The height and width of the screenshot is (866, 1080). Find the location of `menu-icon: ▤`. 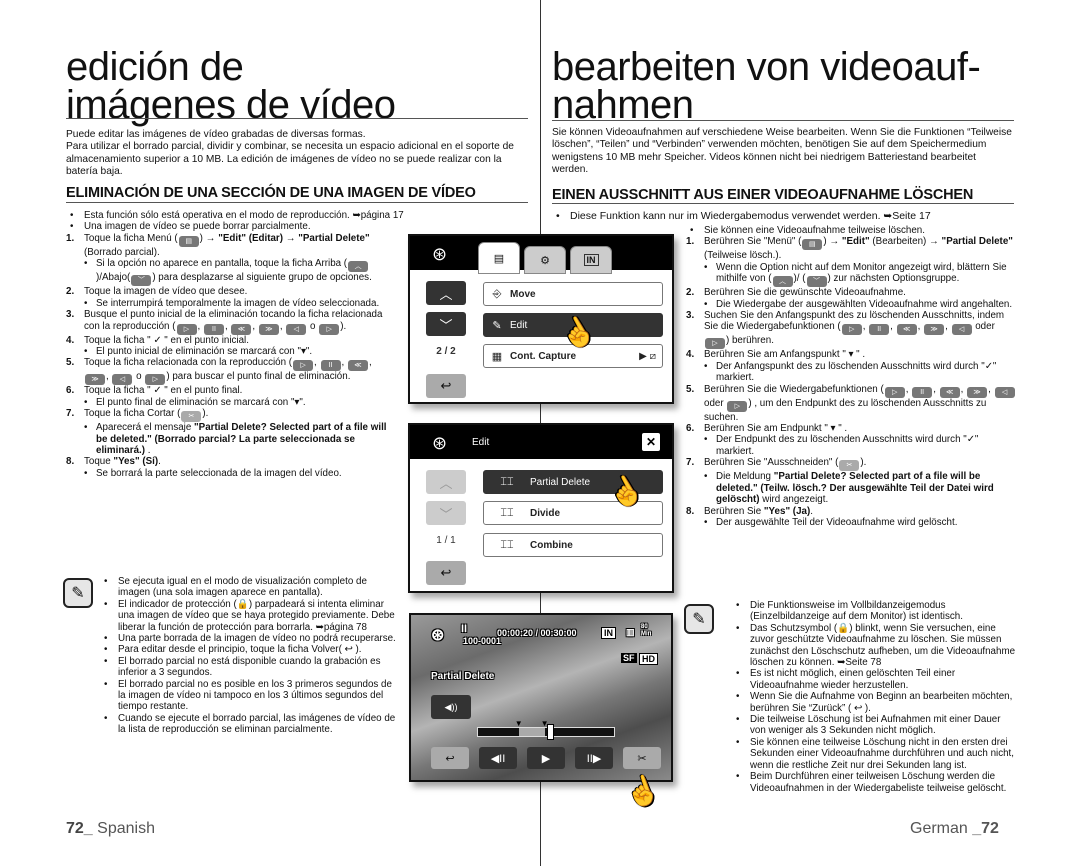

menu-icon: ▤ is located at coordinates (499, 258).